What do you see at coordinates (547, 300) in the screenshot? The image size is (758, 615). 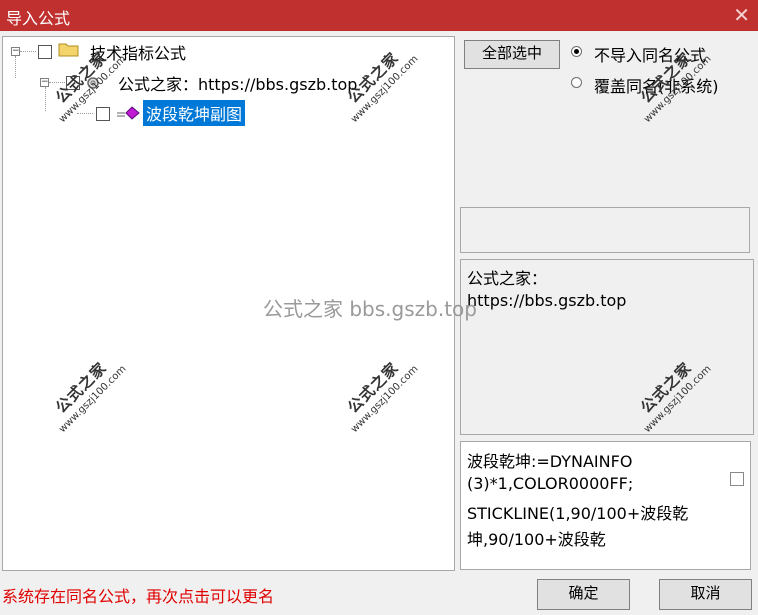 I see `source-line-2: https://bbs.gszb.top` at bounding box center [547, 300].